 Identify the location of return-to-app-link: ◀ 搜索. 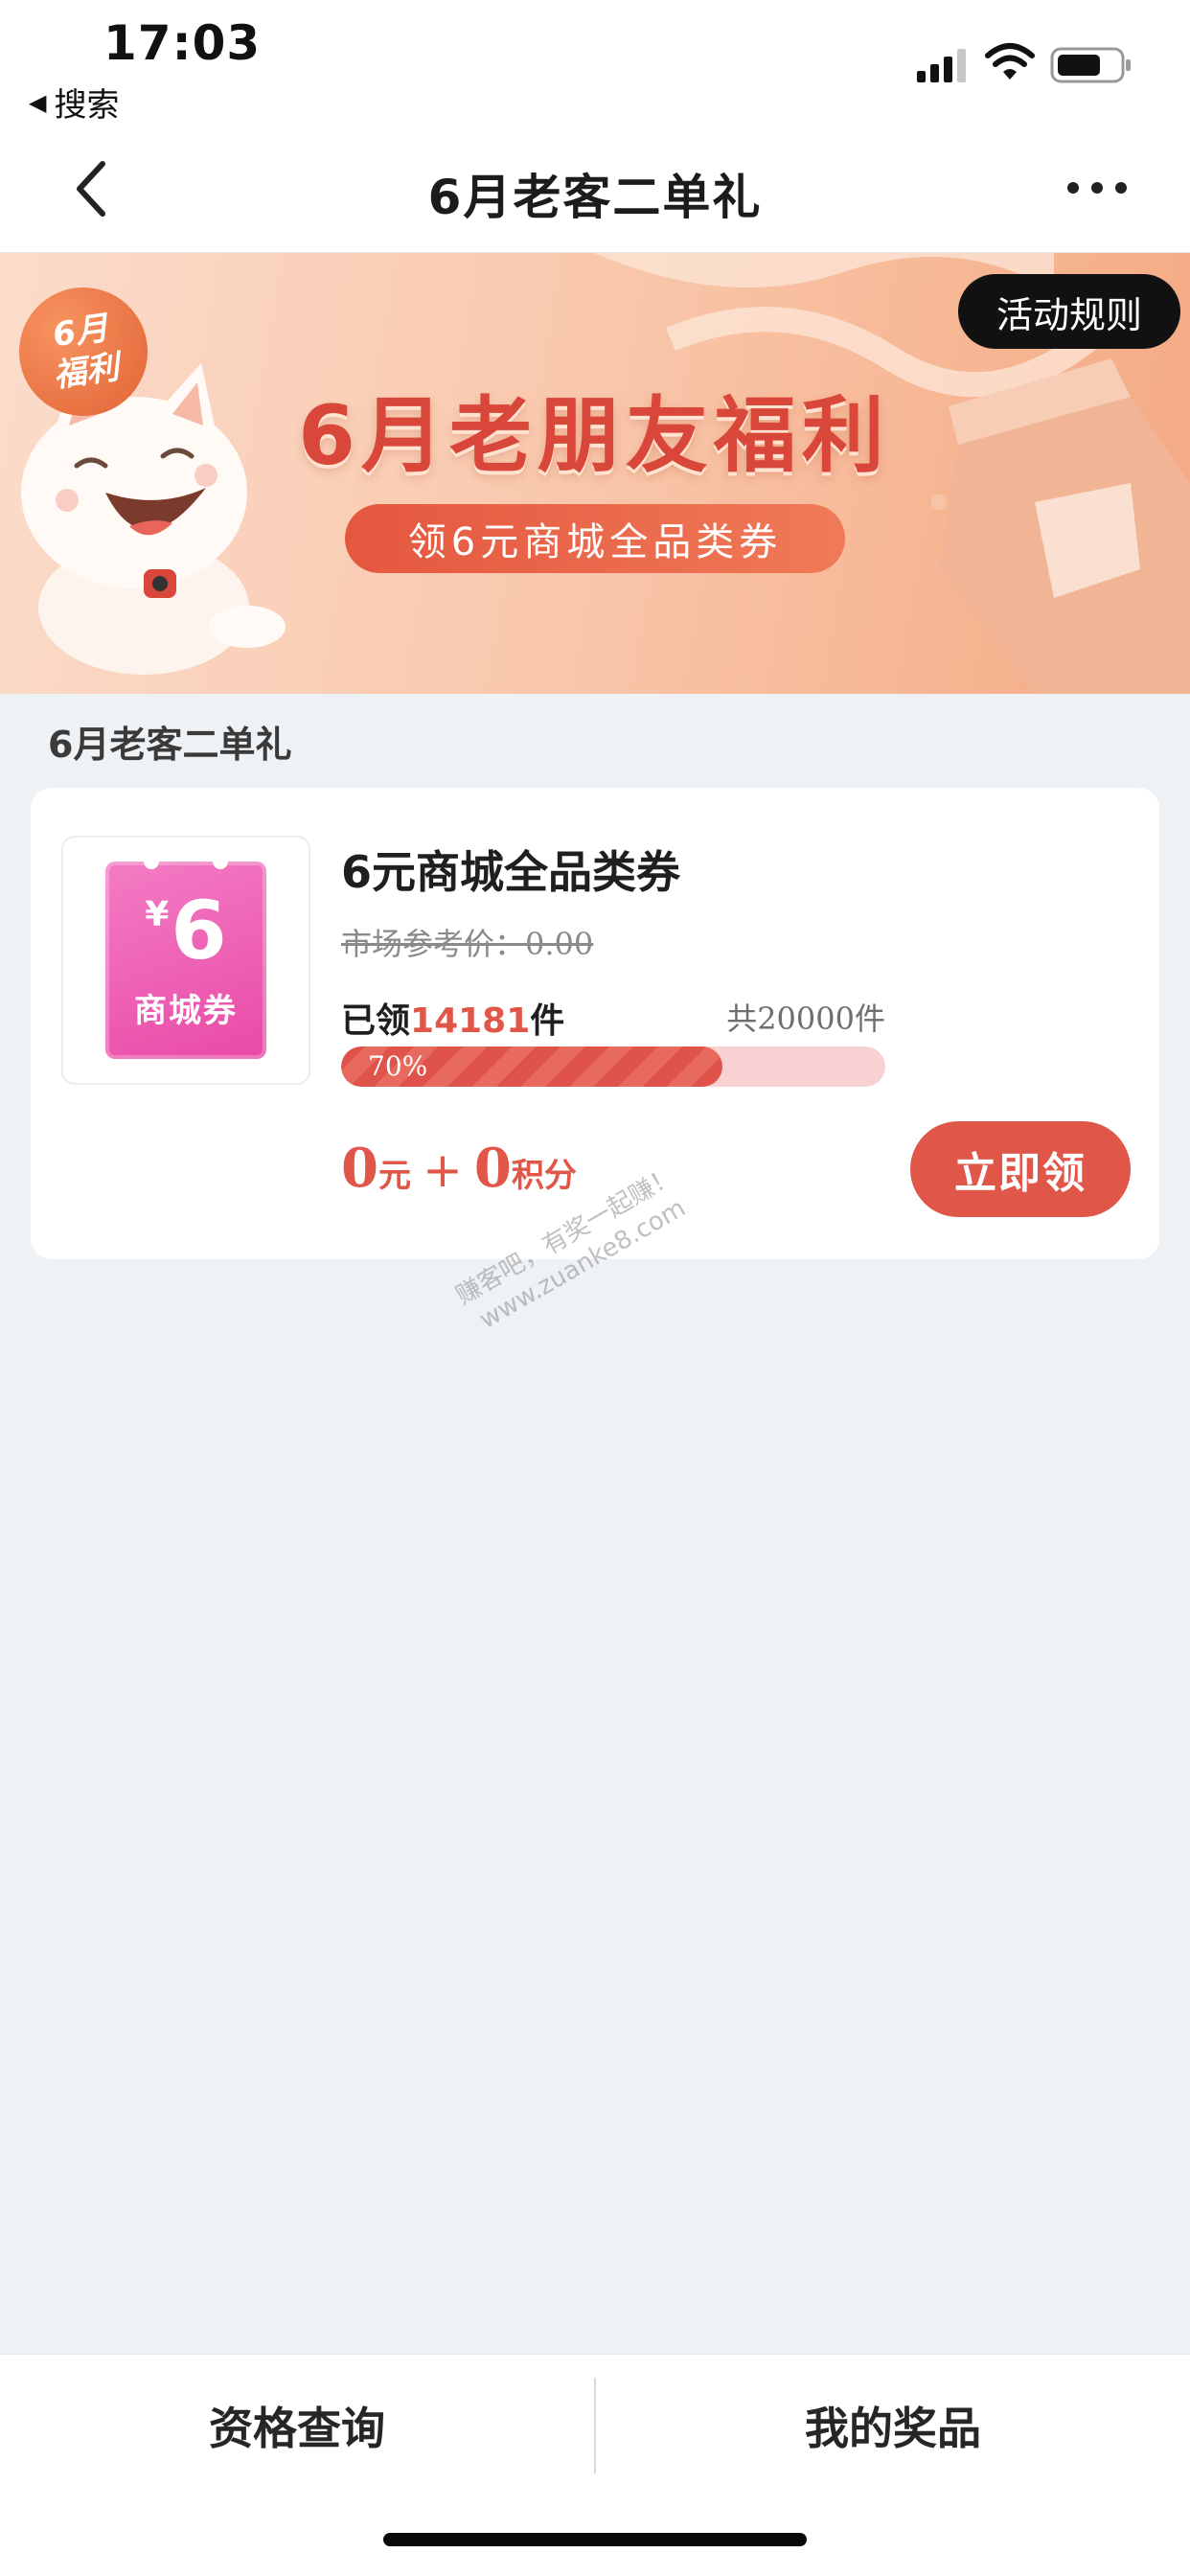
(74, 102).